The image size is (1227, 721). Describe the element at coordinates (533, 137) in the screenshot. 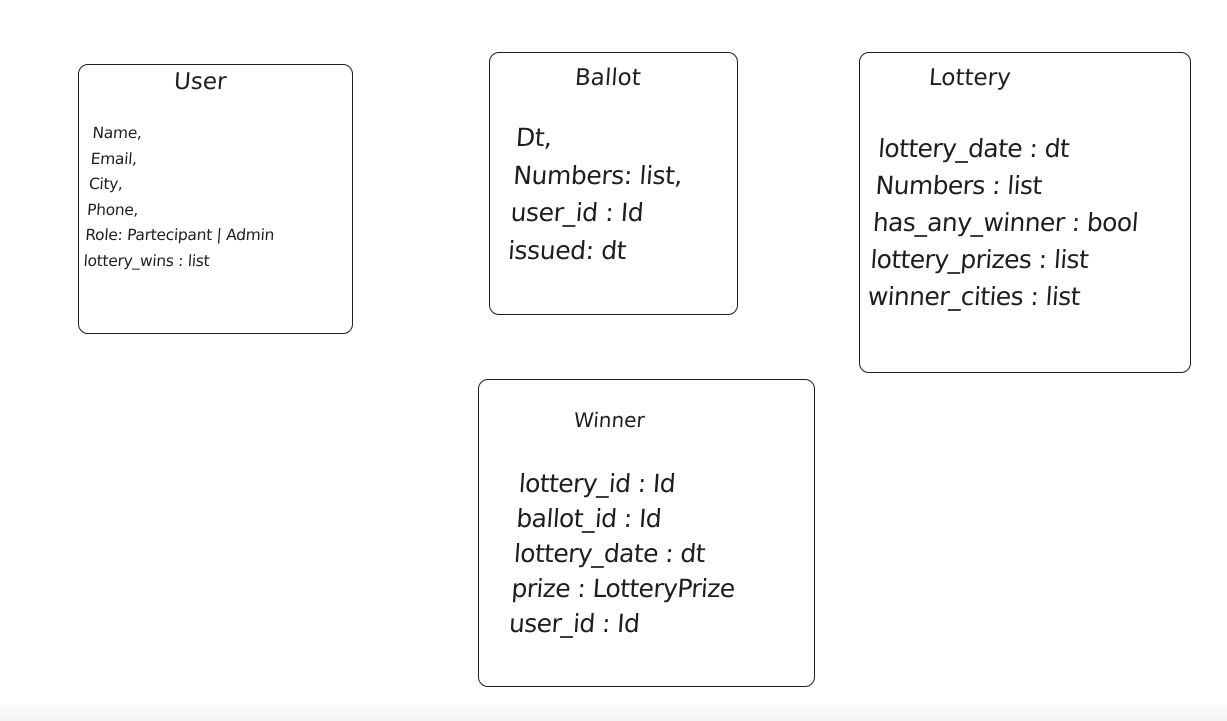

I see `ballot-field: Dt,` at that location.